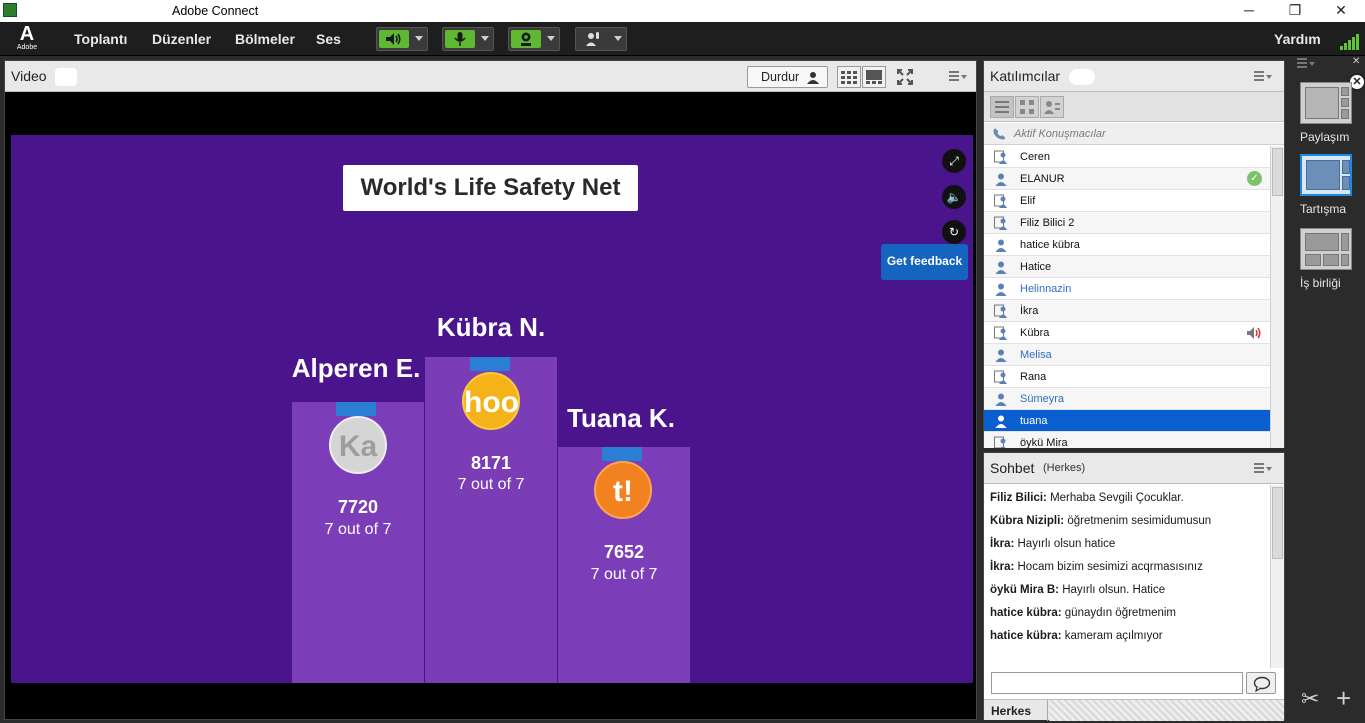  I want to click on chat-sender: Filiz Bilici:, so click(1018, 498).